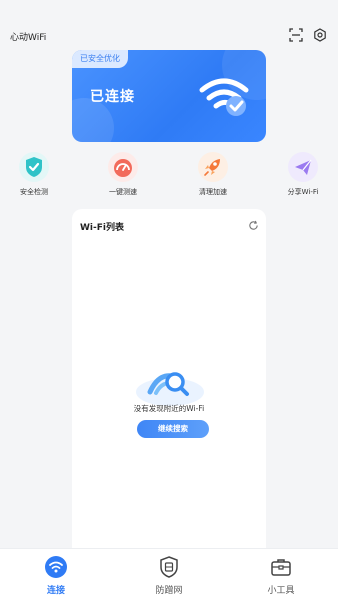 The height and width of the screenshot is (600, 338). What do you see at coordinates (303, 167) in the screenshot?
I see `paper-plane-icon` at bounding box center [303, 167].